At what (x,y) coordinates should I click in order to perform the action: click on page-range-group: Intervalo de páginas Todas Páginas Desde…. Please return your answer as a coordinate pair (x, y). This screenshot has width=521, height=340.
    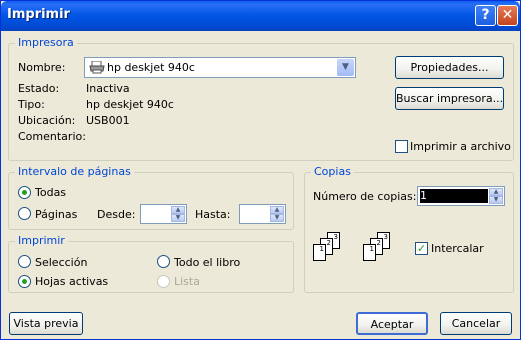
    Looking at the image, I should click on (151, 197).